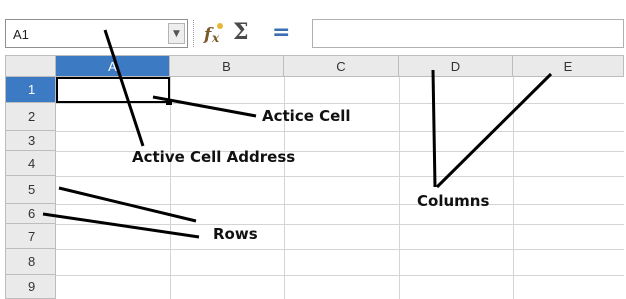 This screenshot has width=626, height=299. I want to click on label-columns: Columns, so click(453, 201).